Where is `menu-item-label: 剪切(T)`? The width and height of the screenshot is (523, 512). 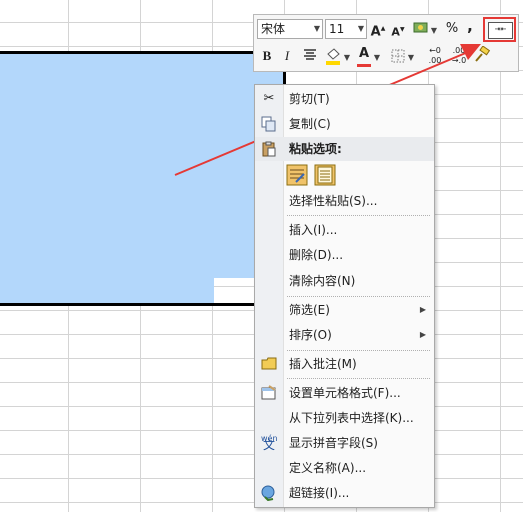 menu-item-label: 剪切(T) is located at coordinates (309, 99).